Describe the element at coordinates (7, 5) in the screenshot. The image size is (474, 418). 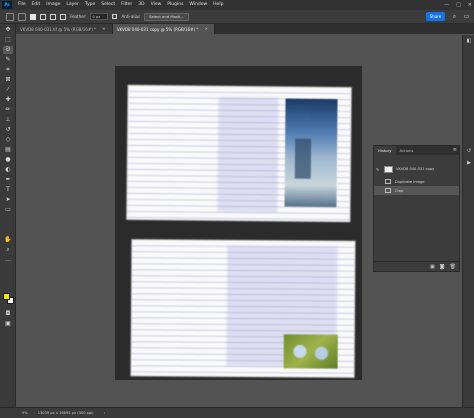
I see `photoshop-logo-icon: Ps` at that location.